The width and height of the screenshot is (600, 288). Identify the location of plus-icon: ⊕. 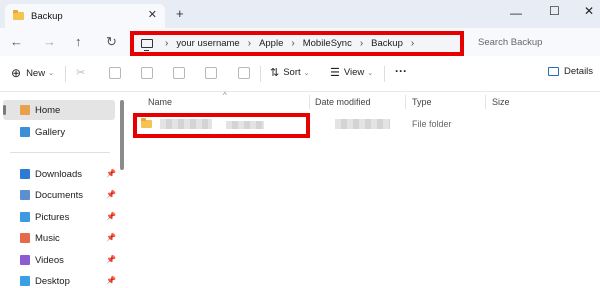
(16, 73).